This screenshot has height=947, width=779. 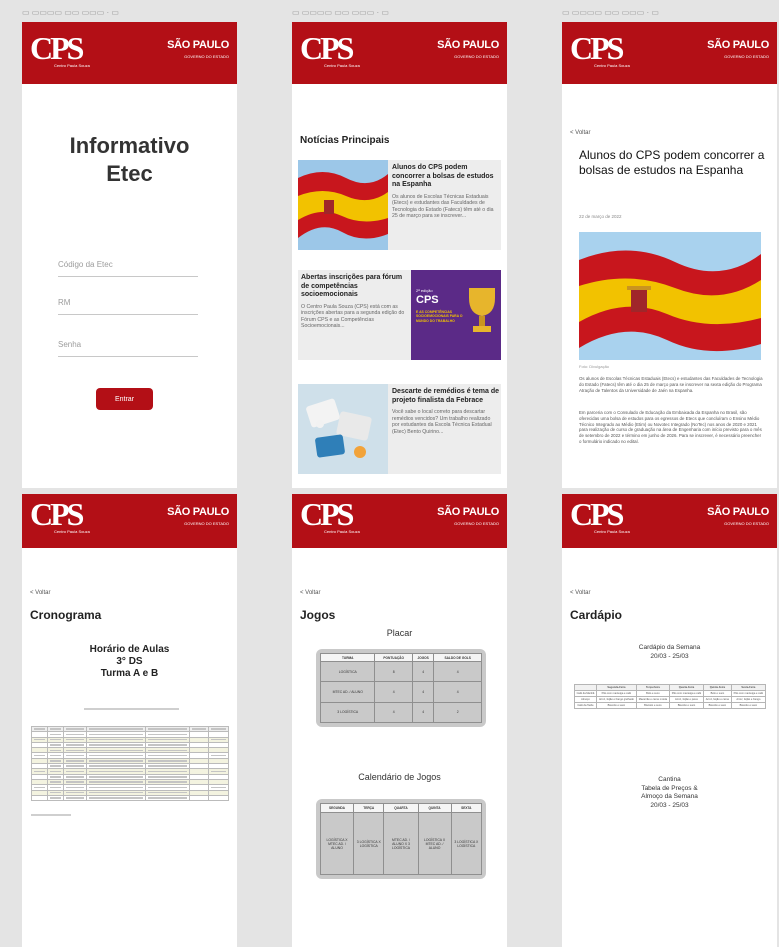 I want to click on rm-field: RM, so click(x=128, y=306).